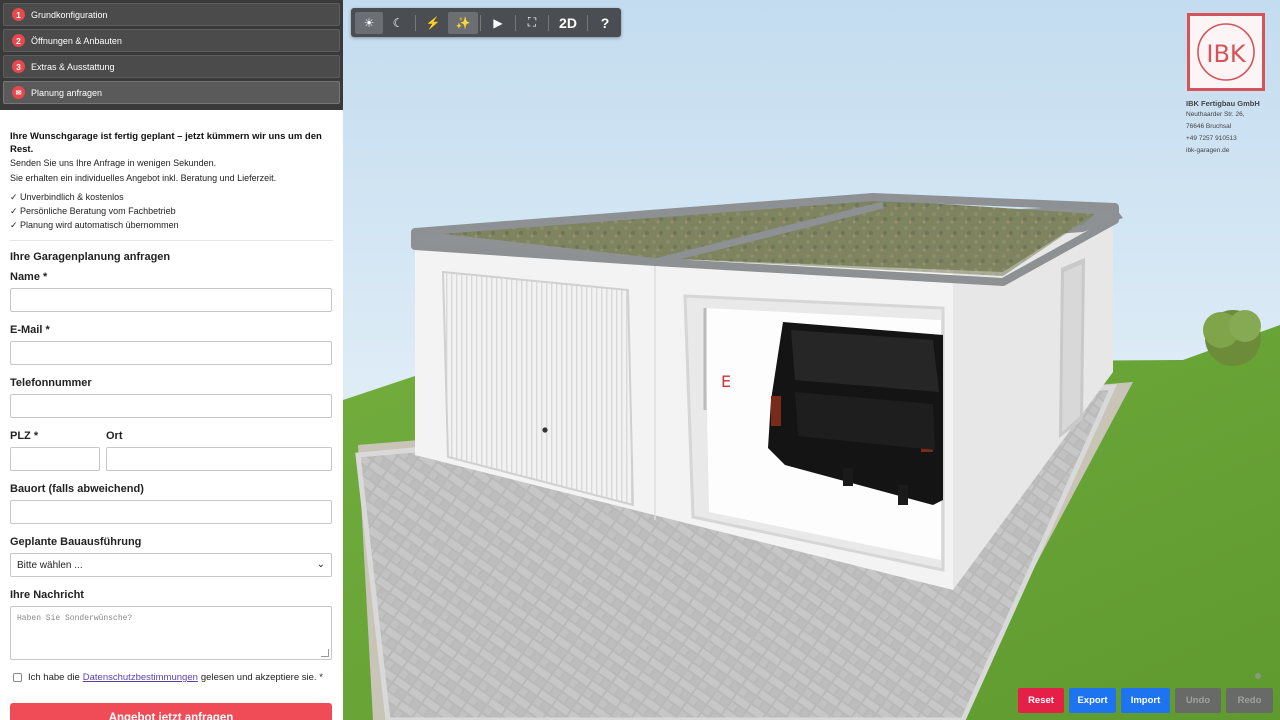  I want to click on step-oeffnungen-anbauten: 2 Öffnungen & Anbauten, so click(171, 40).